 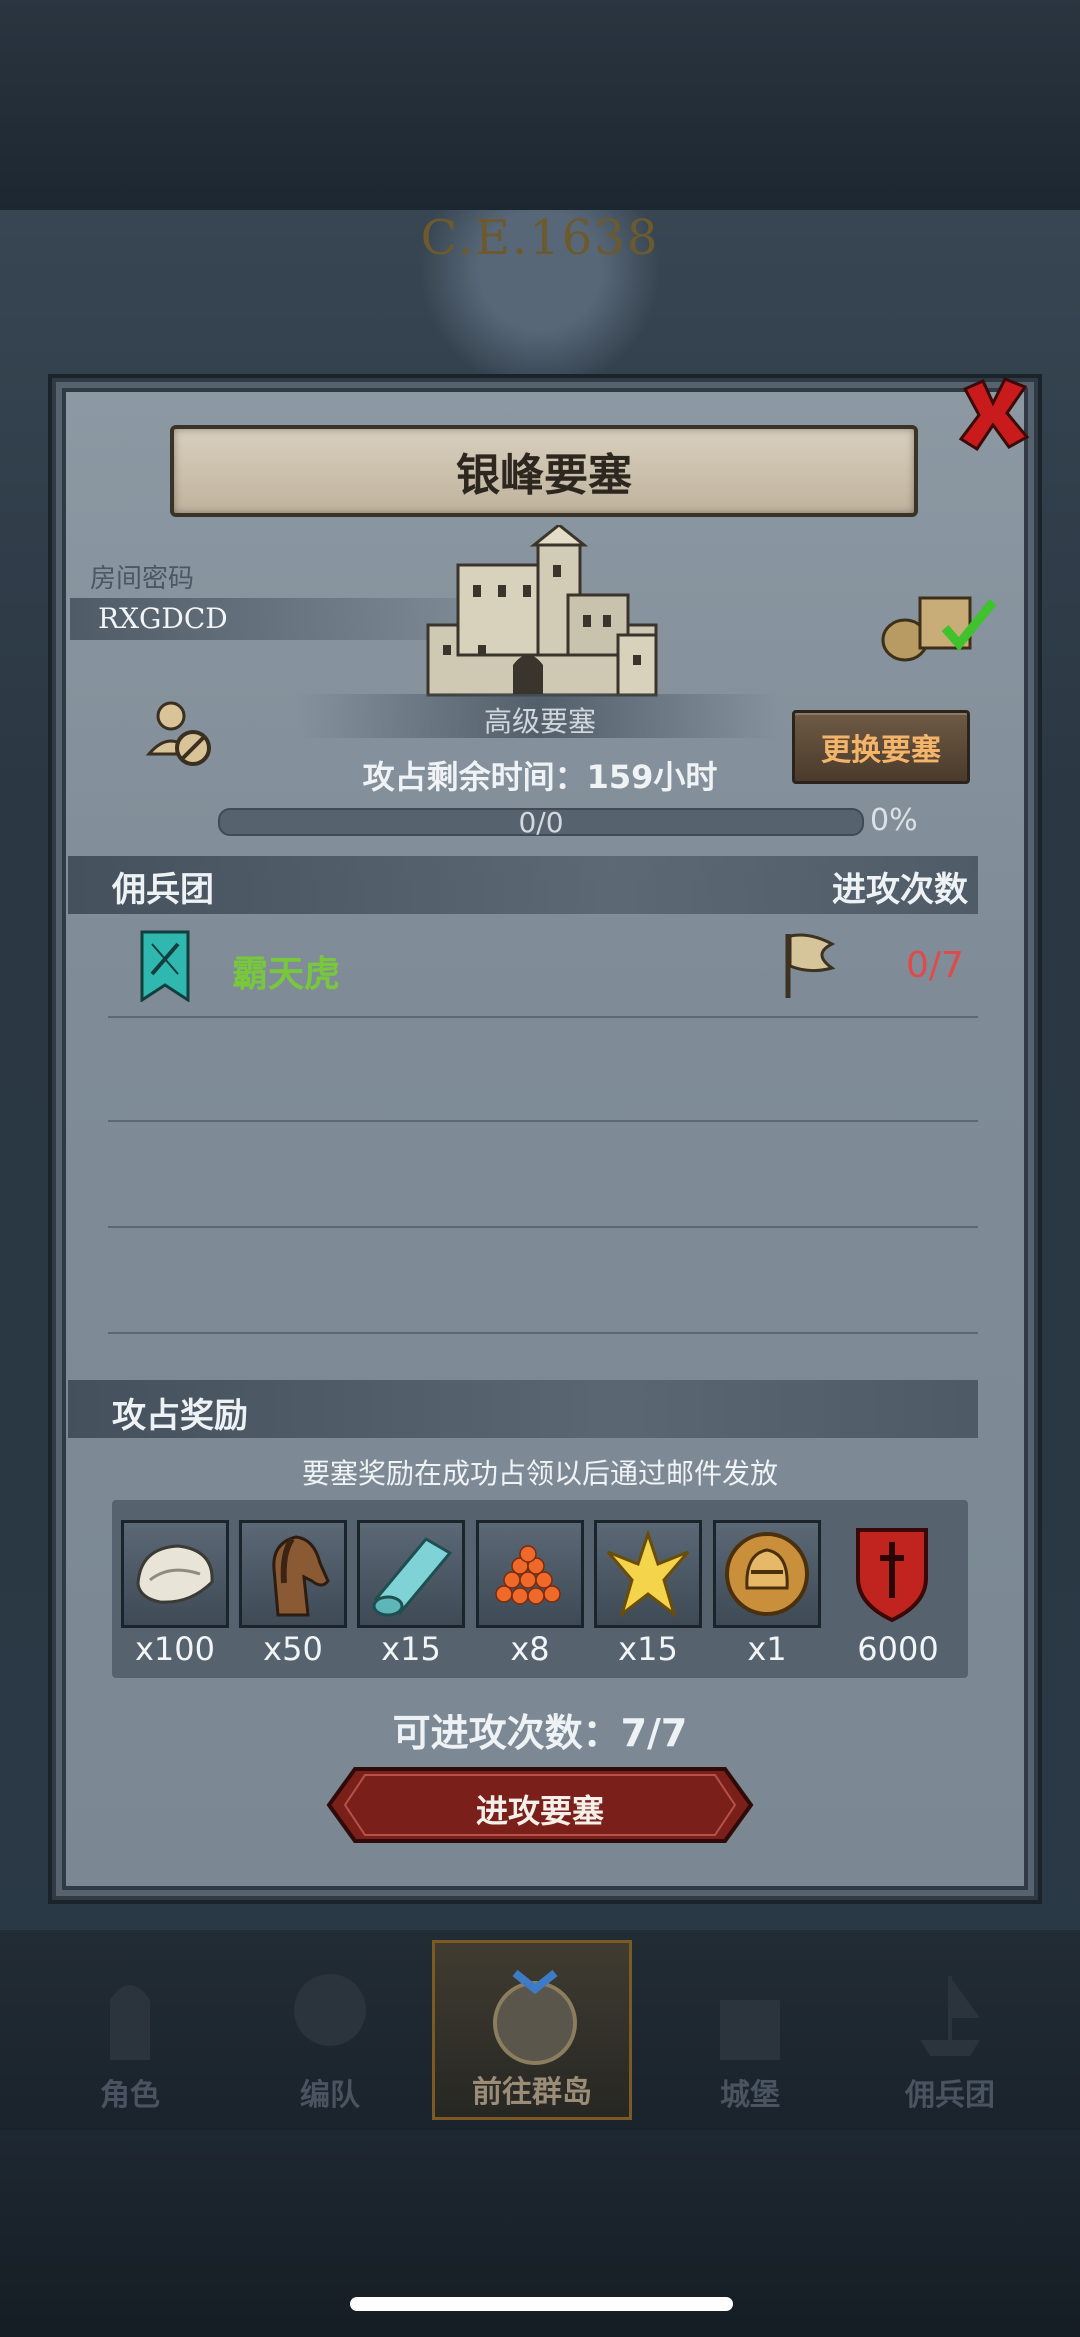 What do you see at coordinates (180, 1416) in the screenshot?
I see `reward-section-title: 攻占奖励` at bounding box center [180, 1416].